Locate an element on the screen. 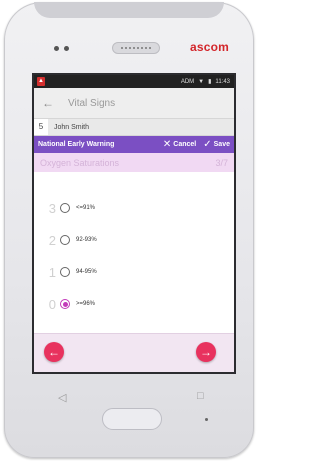 The image size is (320, 461). cancel-label: Cancel is located at coordinates (185, 144).